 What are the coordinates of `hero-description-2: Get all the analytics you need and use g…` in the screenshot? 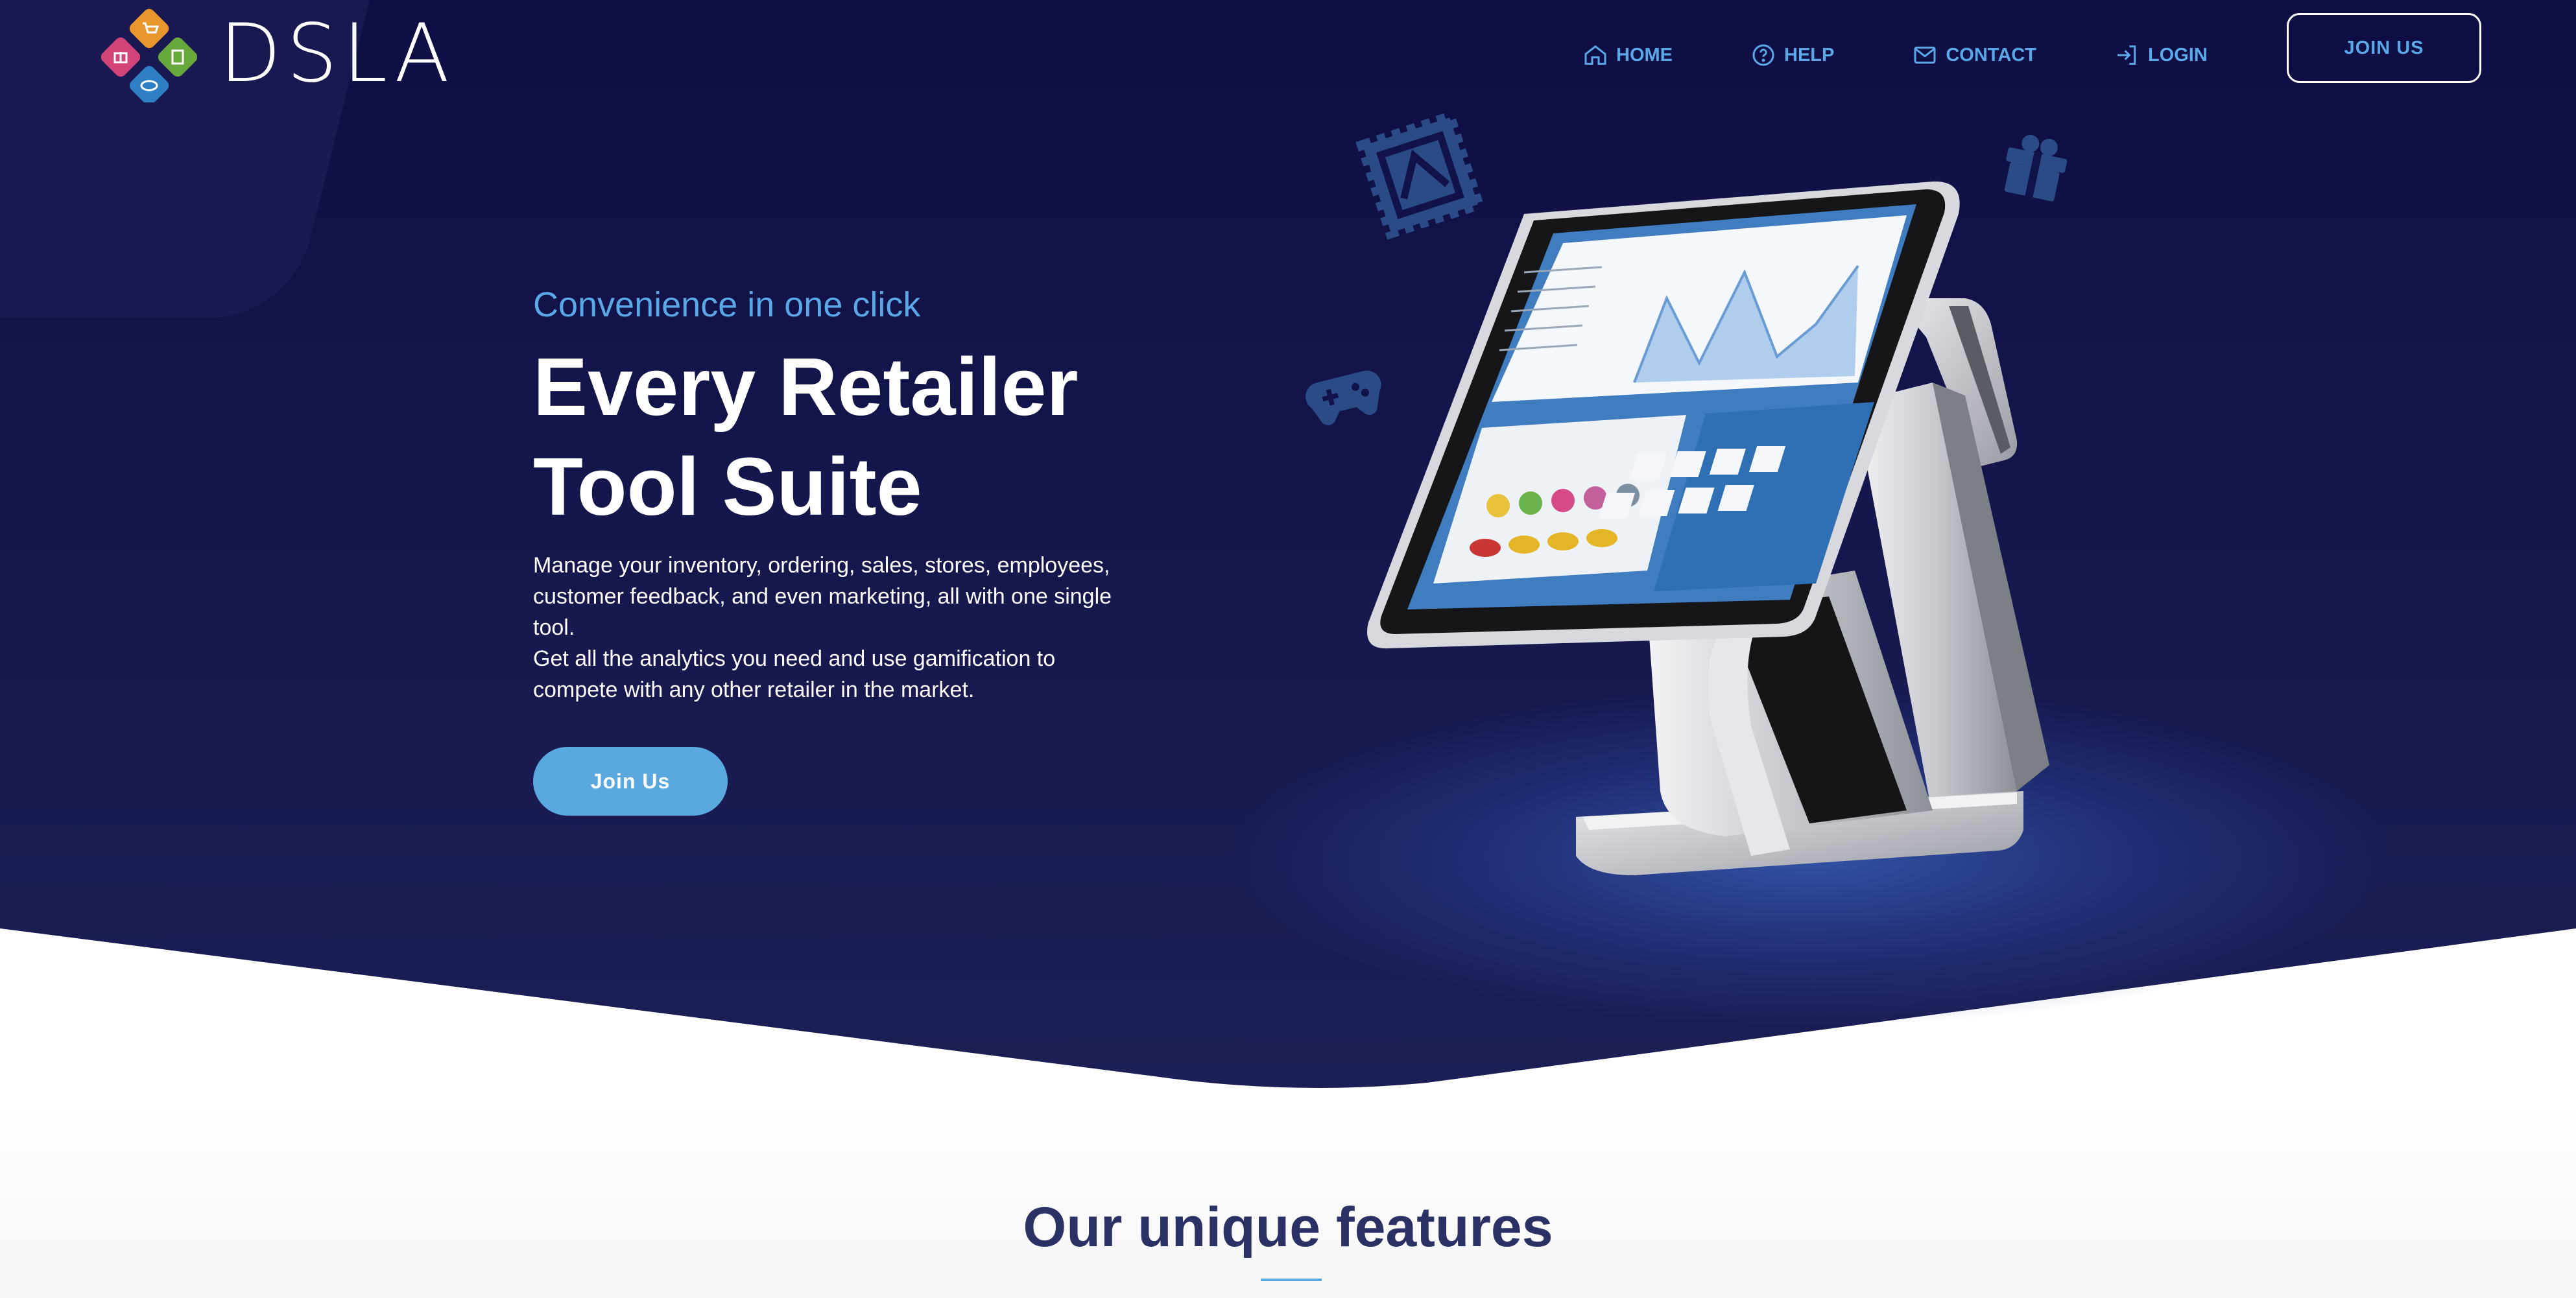 It's located at (795, 674).